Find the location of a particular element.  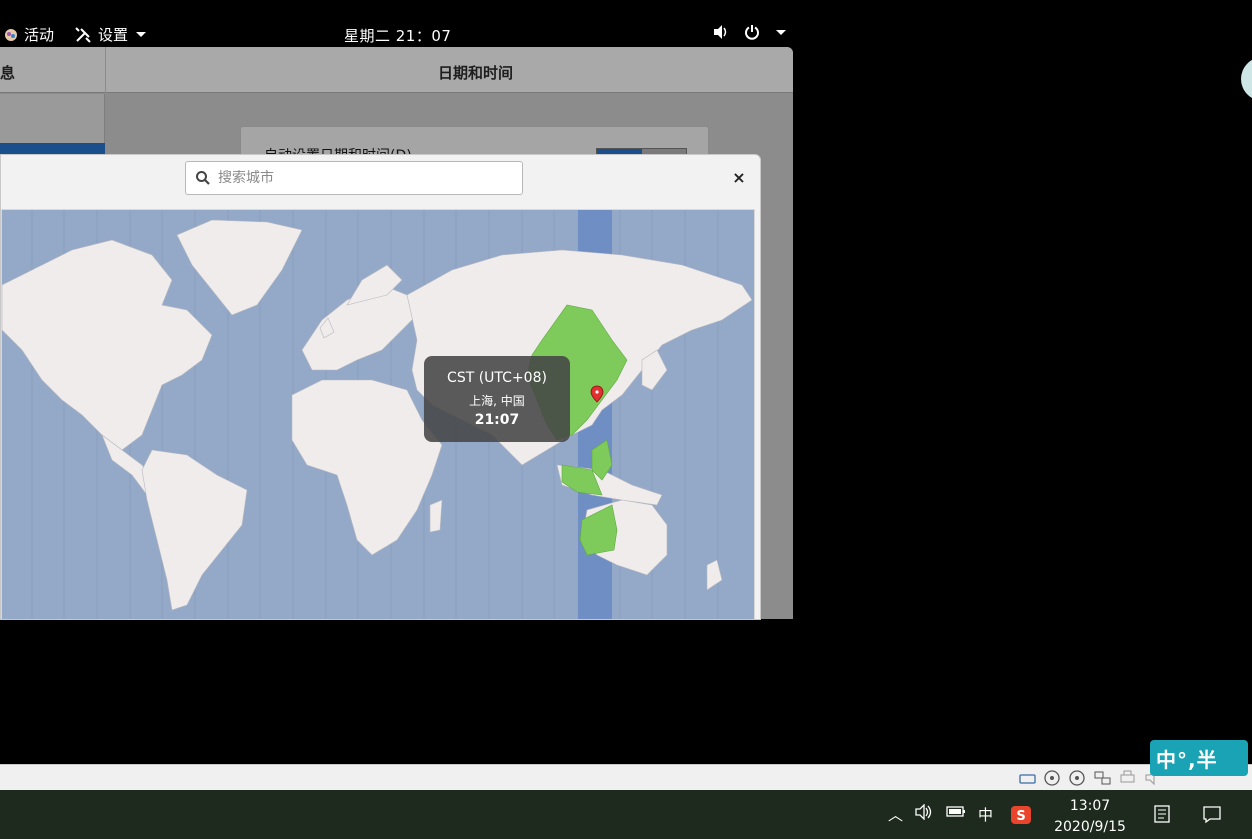

taskbar-date: 2020/9/15 is located at coordinates (1090, 827).